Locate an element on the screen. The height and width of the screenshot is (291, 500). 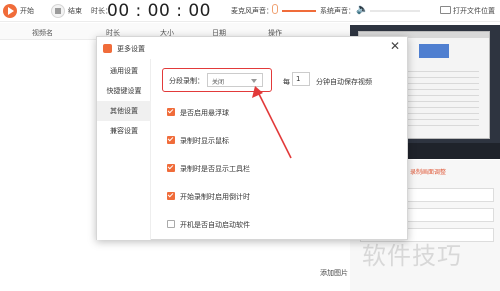
checkbox-show-cursor is located at coordinates (171, 140).